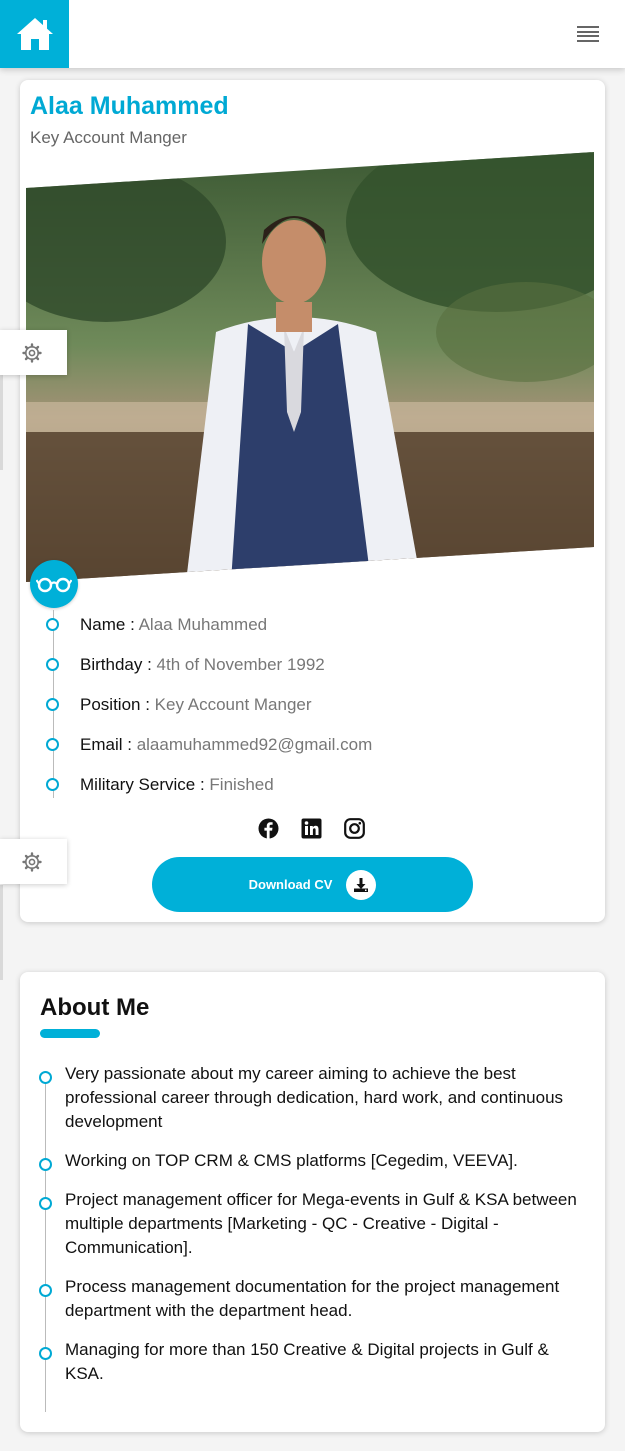 This screenshot has width=625, height=1451. Describe the element at coordinates (106, 744) in the screenshot. I see `info-label: Email :` at that location.